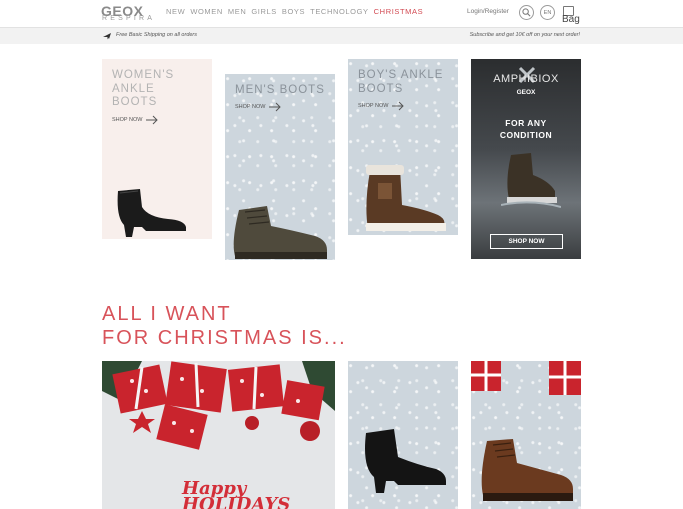  I want to click on tile-title: MEN'S BOOTS, so click(280, 91).